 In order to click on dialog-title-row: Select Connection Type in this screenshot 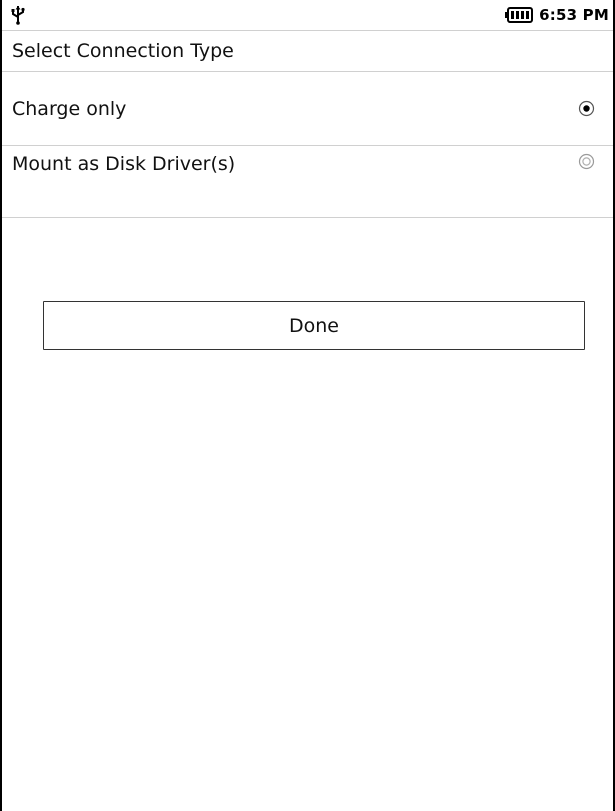, I will do `click(307, 51)`.